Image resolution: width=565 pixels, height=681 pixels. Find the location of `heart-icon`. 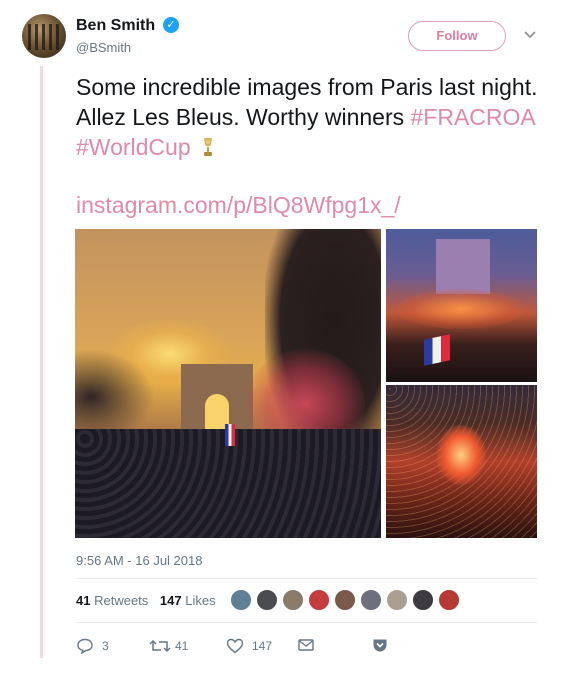

heart-icon is located at coordinates (235, 646).